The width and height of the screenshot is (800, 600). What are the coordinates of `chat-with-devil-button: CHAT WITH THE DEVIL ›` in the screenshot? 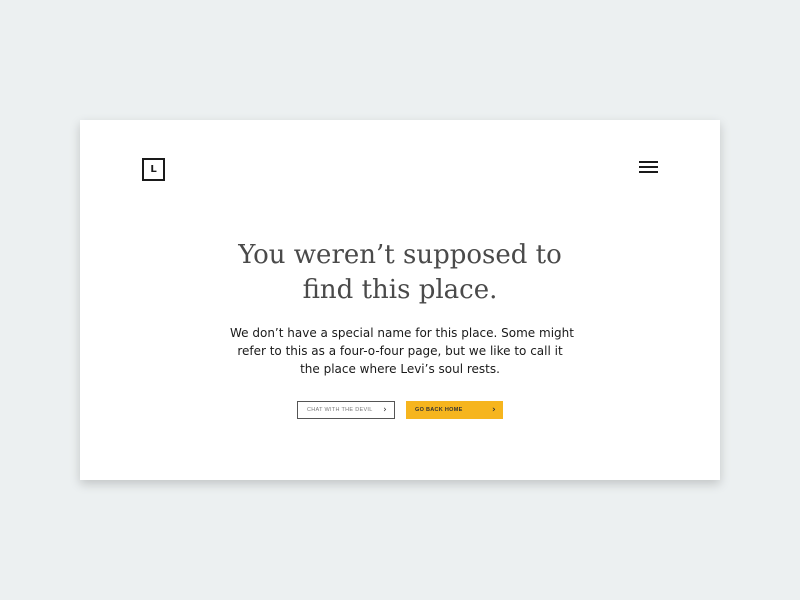 It's located at (346, 410).